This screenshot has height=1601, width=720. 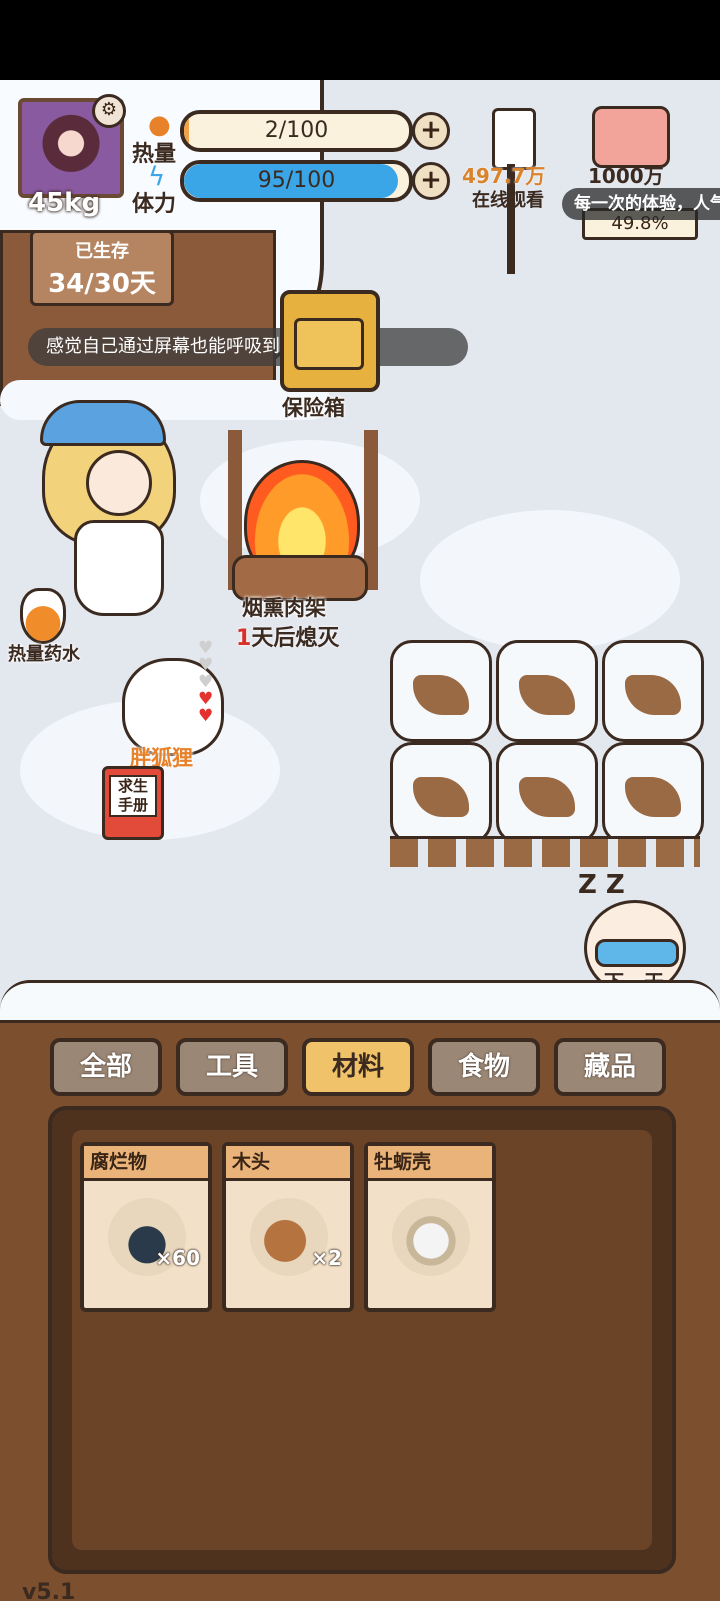 What do you see at coordinates (631, 137) in the screenshot?
I see `gift-bag-icon` at bounding box center [631, 137].